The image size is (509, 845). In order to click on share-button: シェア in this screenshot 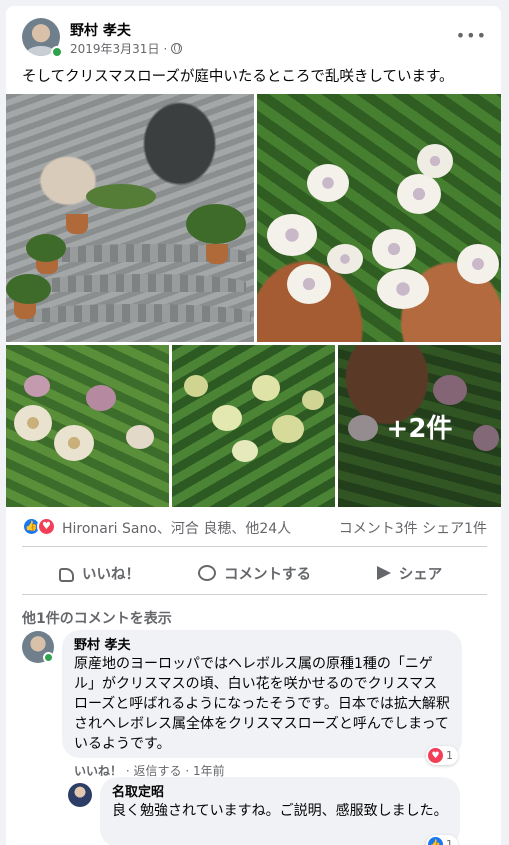, I will do `click(409, 573)`.